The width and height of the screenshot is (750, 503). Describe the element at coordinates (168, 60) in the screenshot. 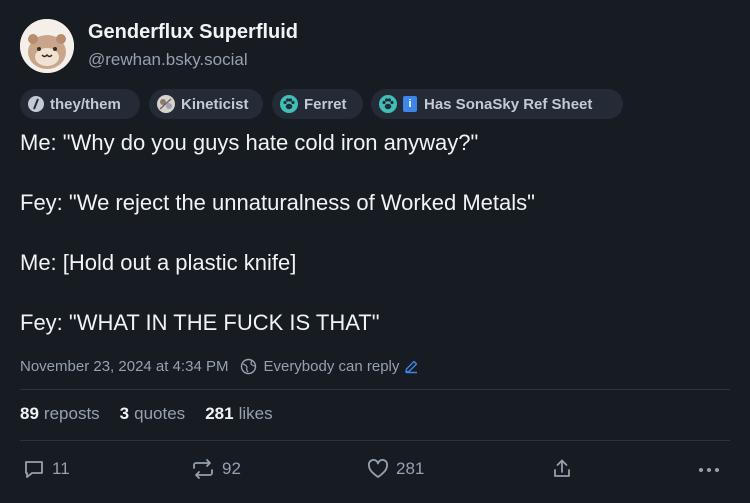

I see `user-handle: @rewhan.bsky.social` at that location.